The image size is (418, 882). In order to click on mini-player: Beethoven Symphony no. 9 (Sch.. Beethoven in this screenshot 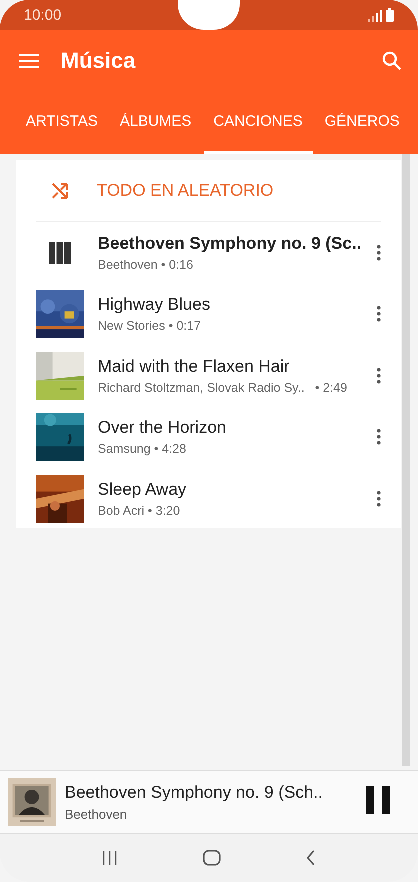, I will do `click(209, 802)`.